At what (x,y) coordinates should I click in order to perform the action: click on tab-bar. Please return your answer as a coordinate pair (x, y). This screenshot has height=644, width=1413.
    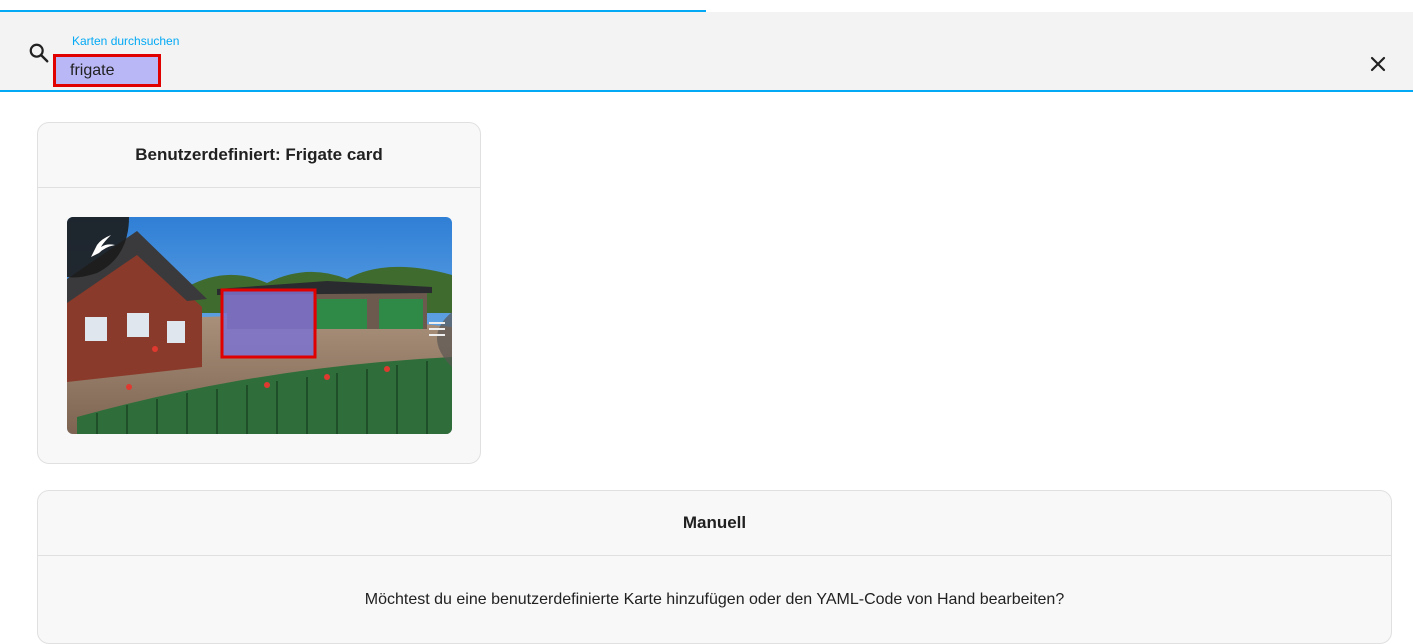
    Looking at the image, I should click on (706, 6).